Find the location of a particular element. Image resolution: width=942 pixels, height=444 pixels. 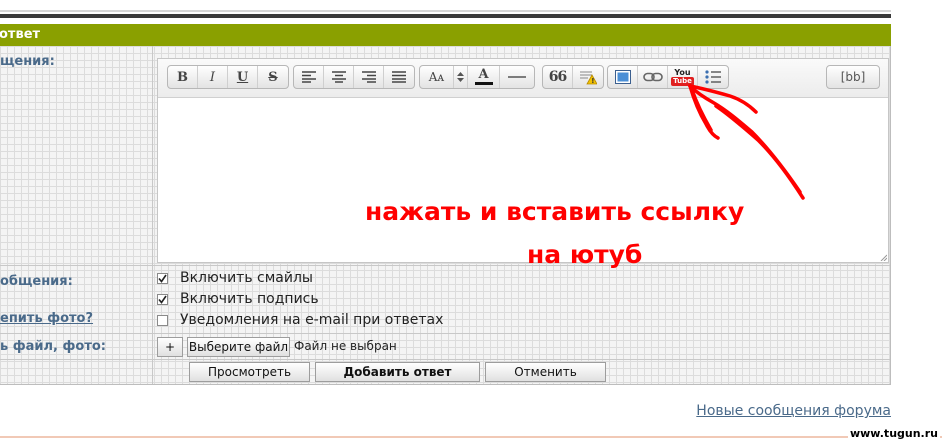

horizontal-rule-icon is located at coordinates (517, 77).